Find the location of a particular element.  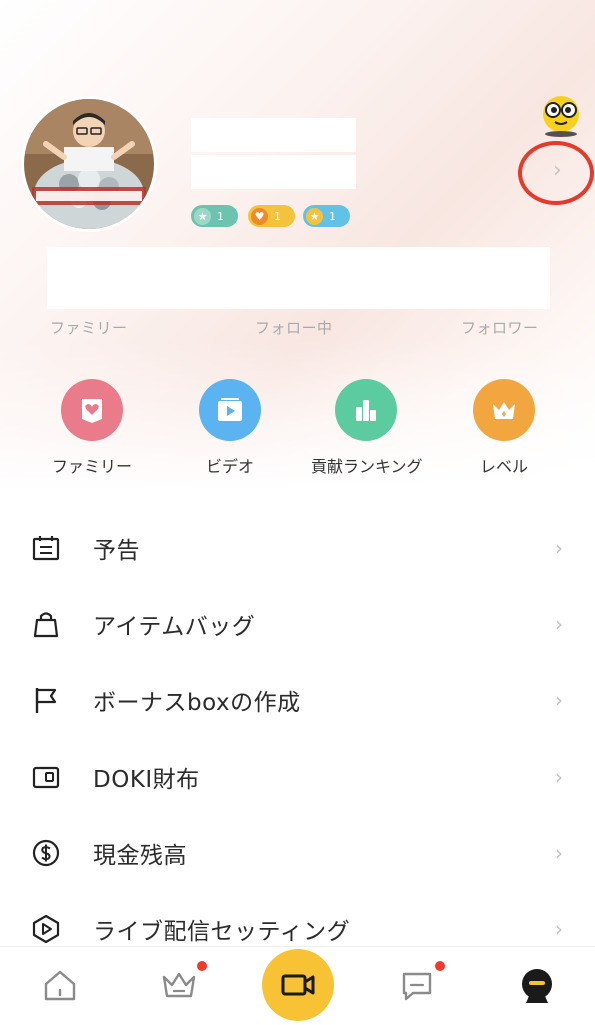

menu-item-bonus-box: ボーナスboxの作成 › is located at coordinates (297, 700).